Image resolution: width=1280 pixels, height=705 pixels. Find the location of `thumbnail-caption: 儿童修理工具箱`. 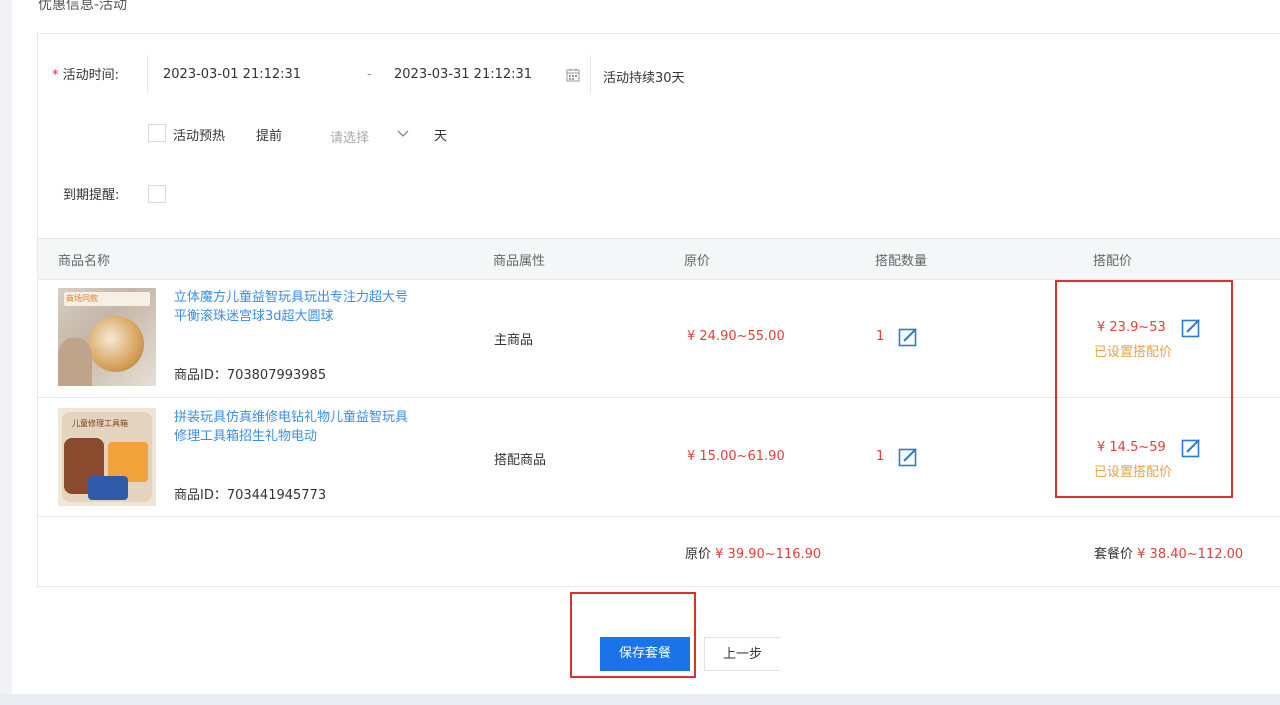

thumbnail-caption: 儿童修理工具箱 is located at coordinates (100, 423).